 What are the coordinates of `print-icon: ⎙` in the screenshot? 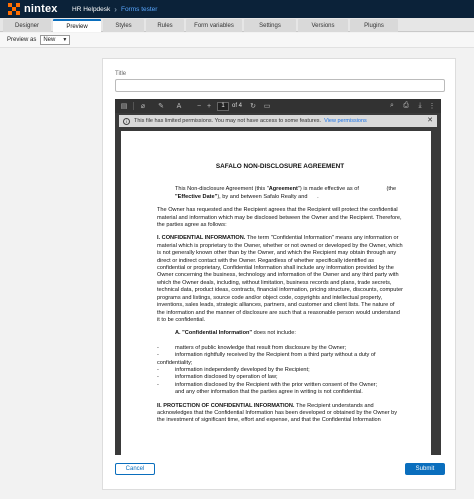 It's located at (406, 106).